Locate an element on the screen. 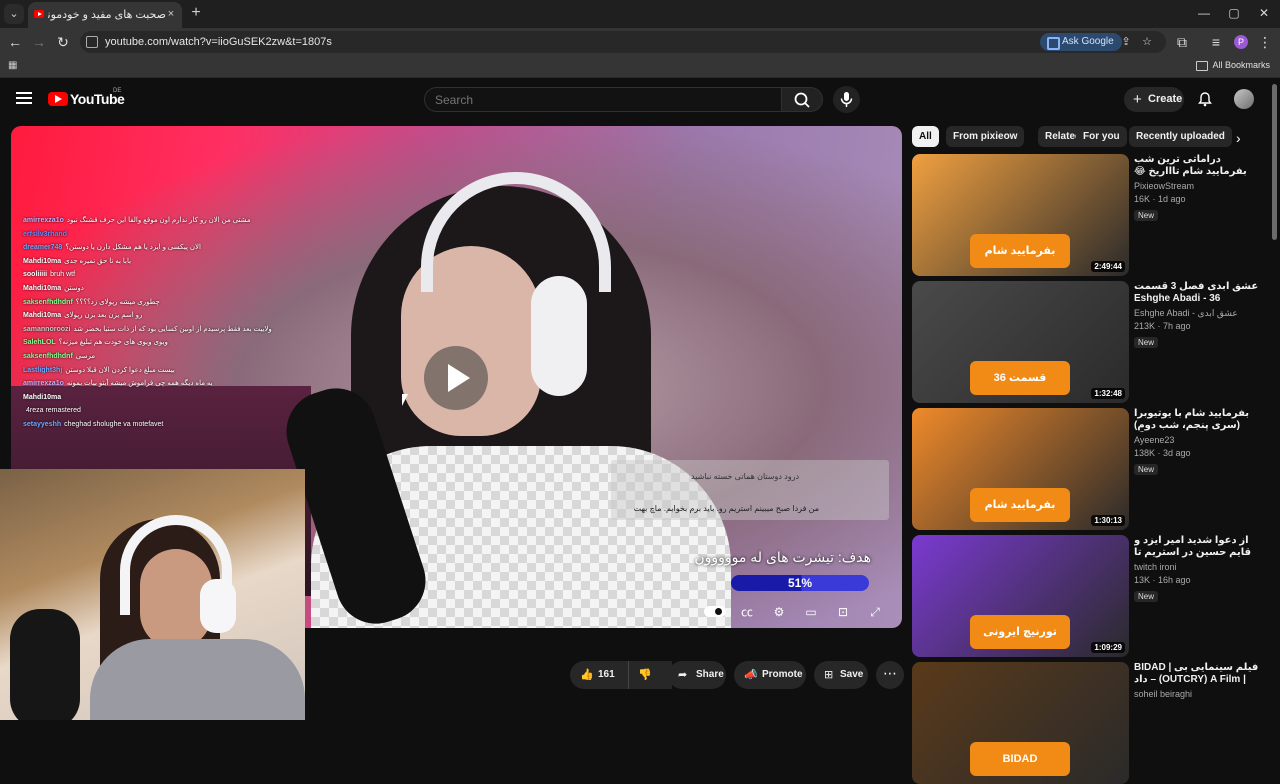 The height and width of the screenshot is (784, 1280). browser-menu-icon: ⋮ is located at coordinates (1265, 42).